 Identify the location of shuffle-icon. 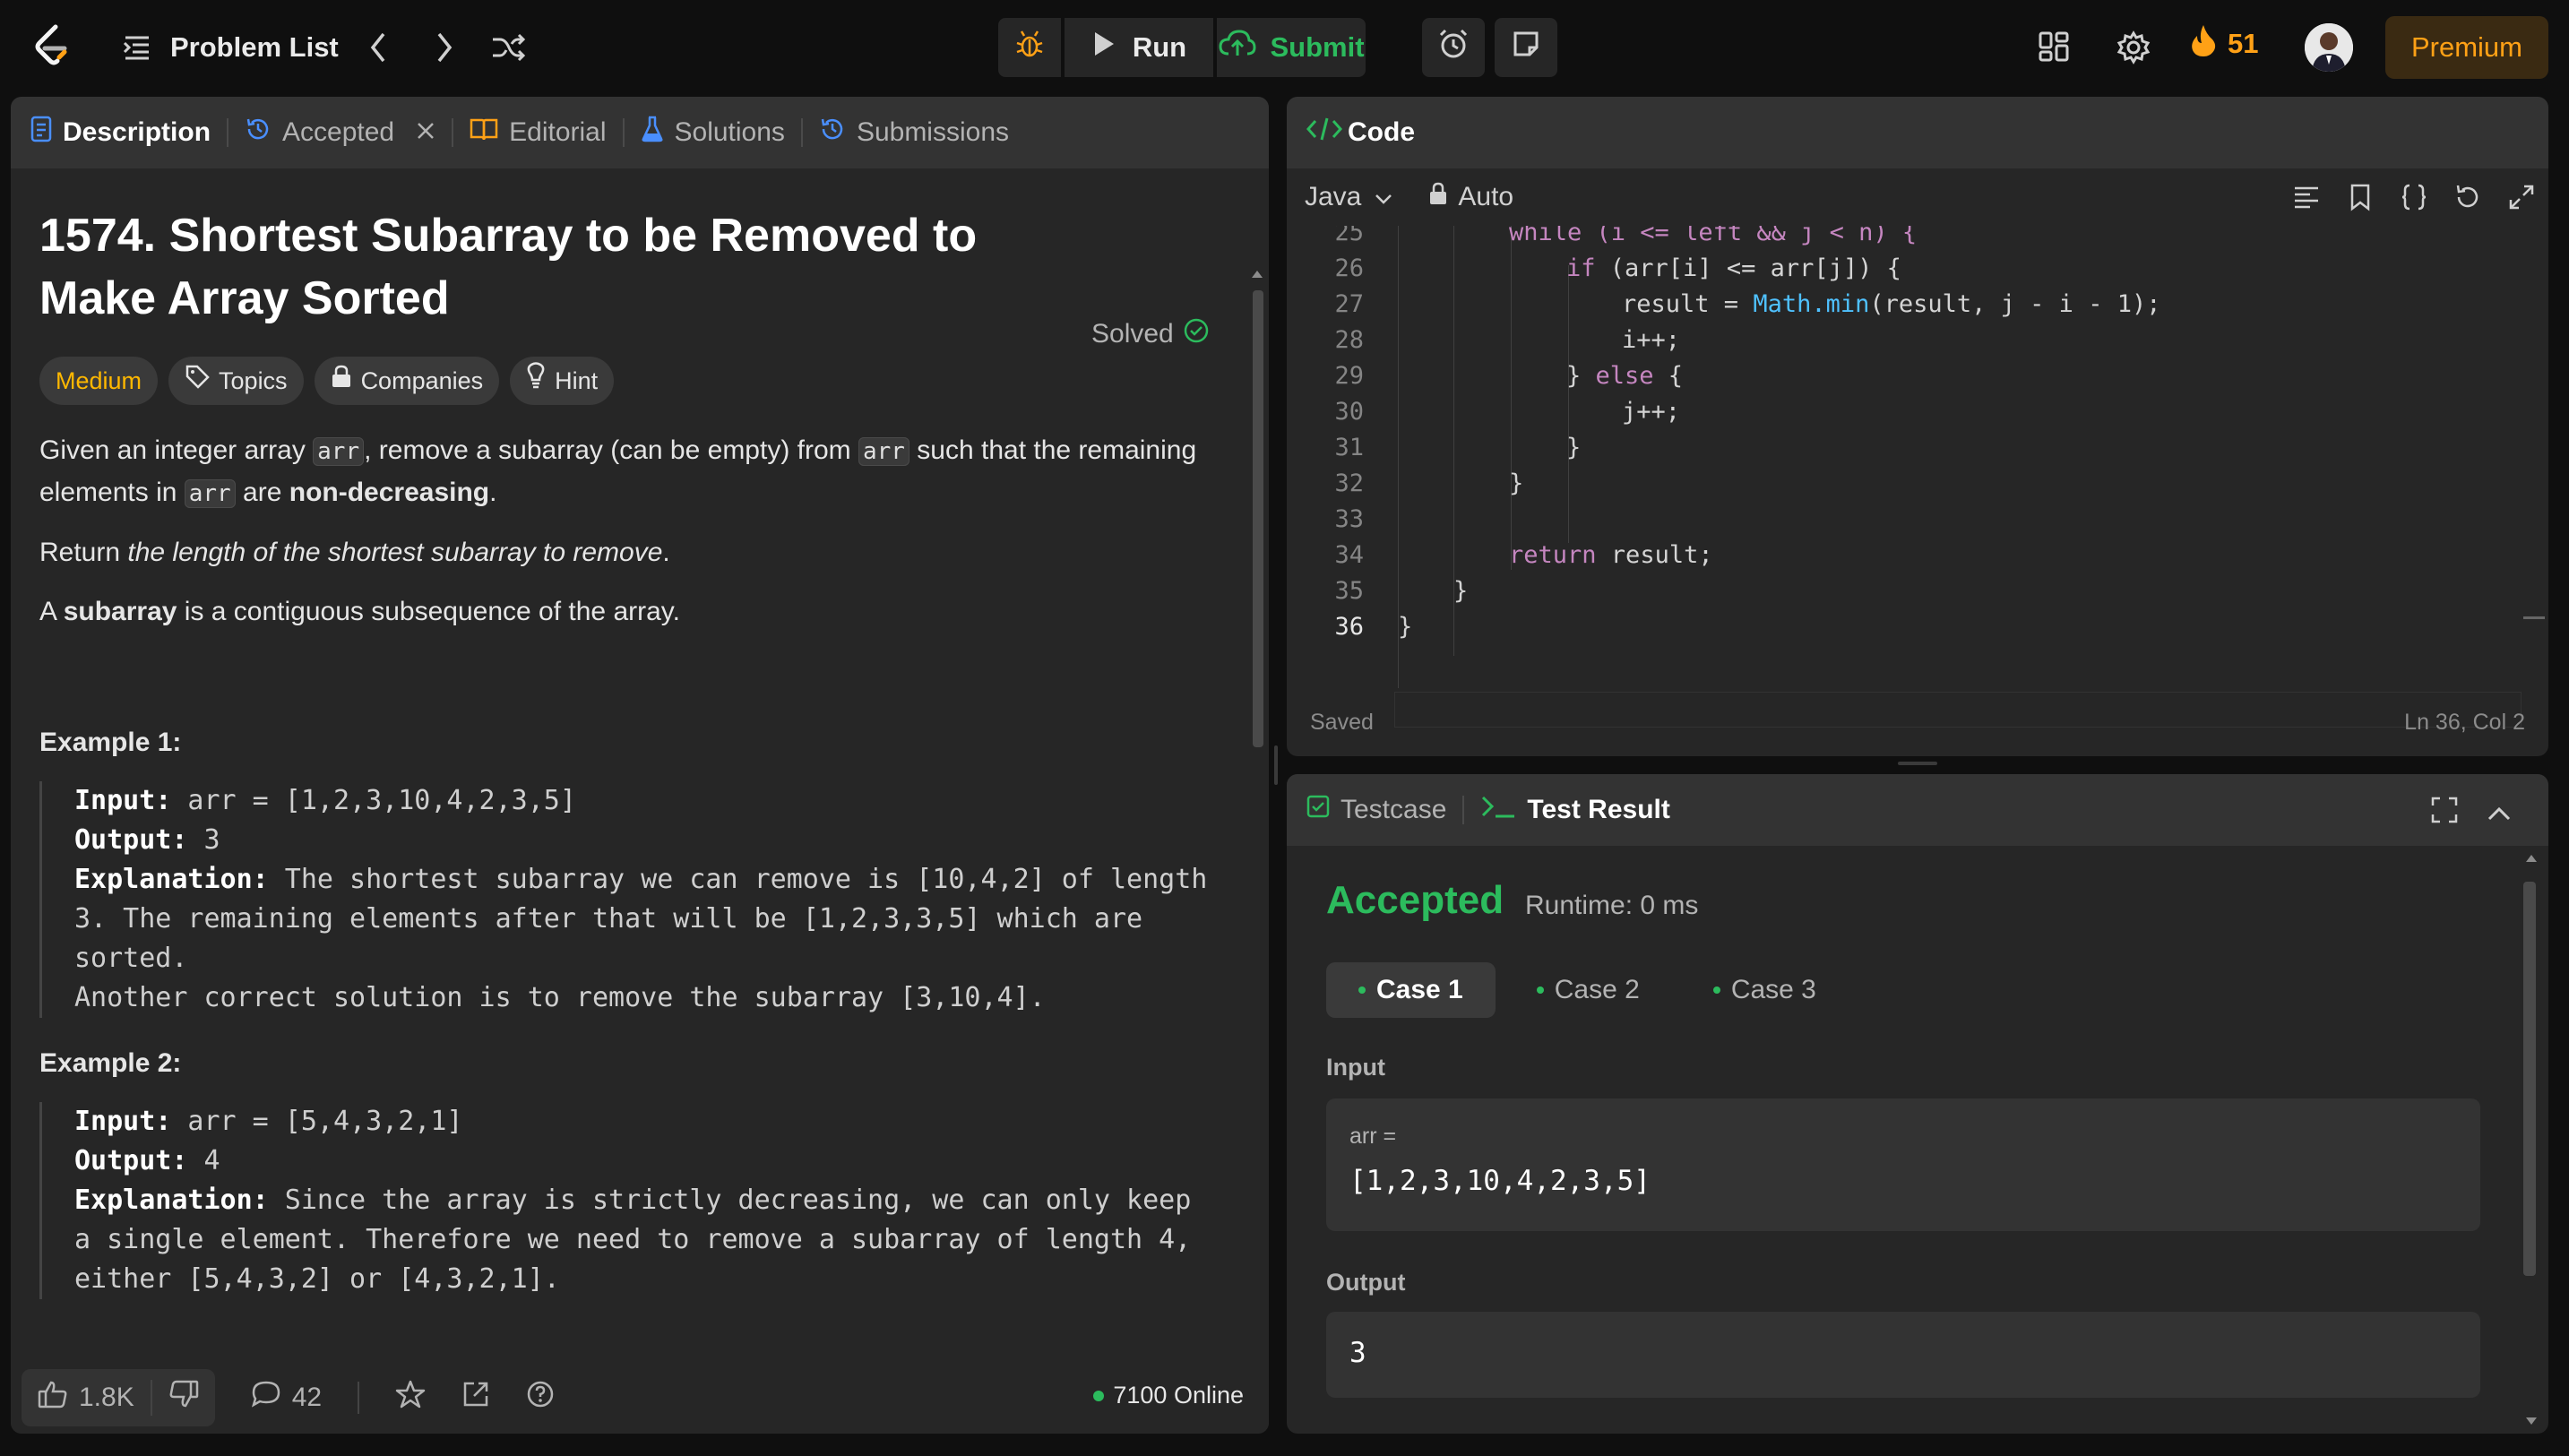
(509, 49).